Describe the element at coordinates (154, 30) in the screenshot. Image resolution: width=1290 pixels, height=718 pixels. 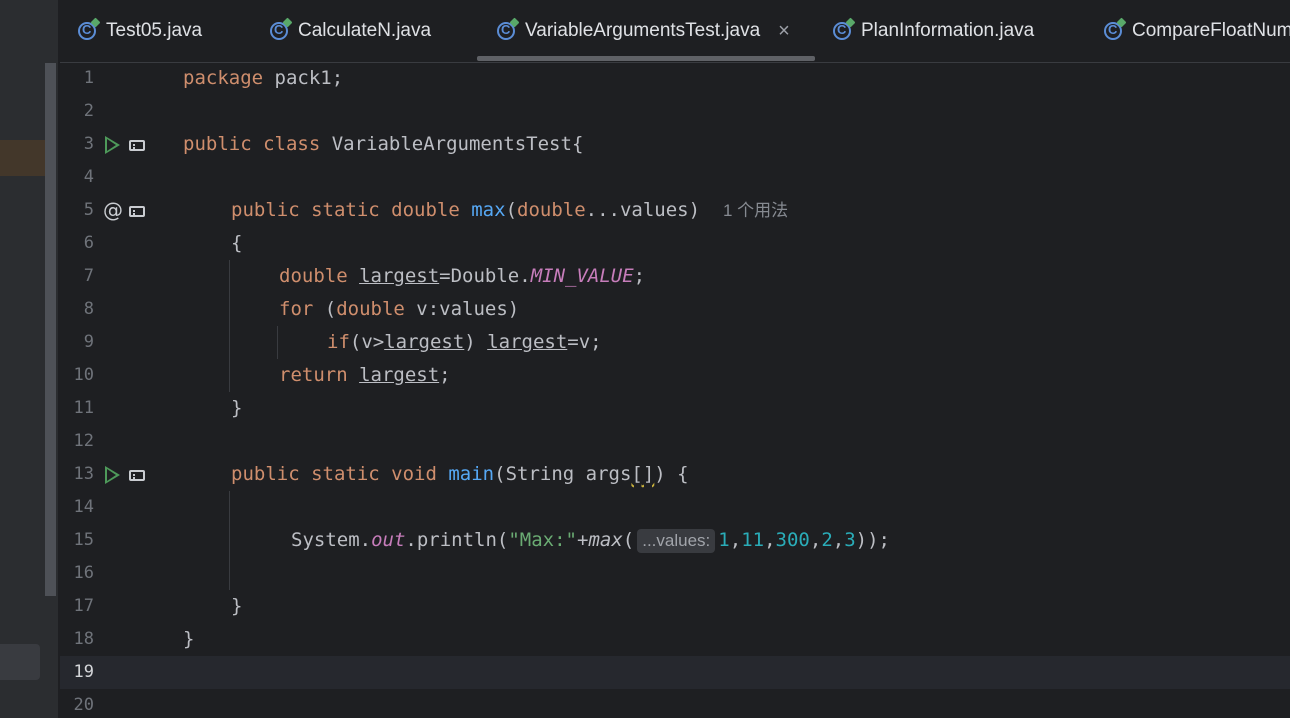
I see `tab-label: Test05.java` at that location.